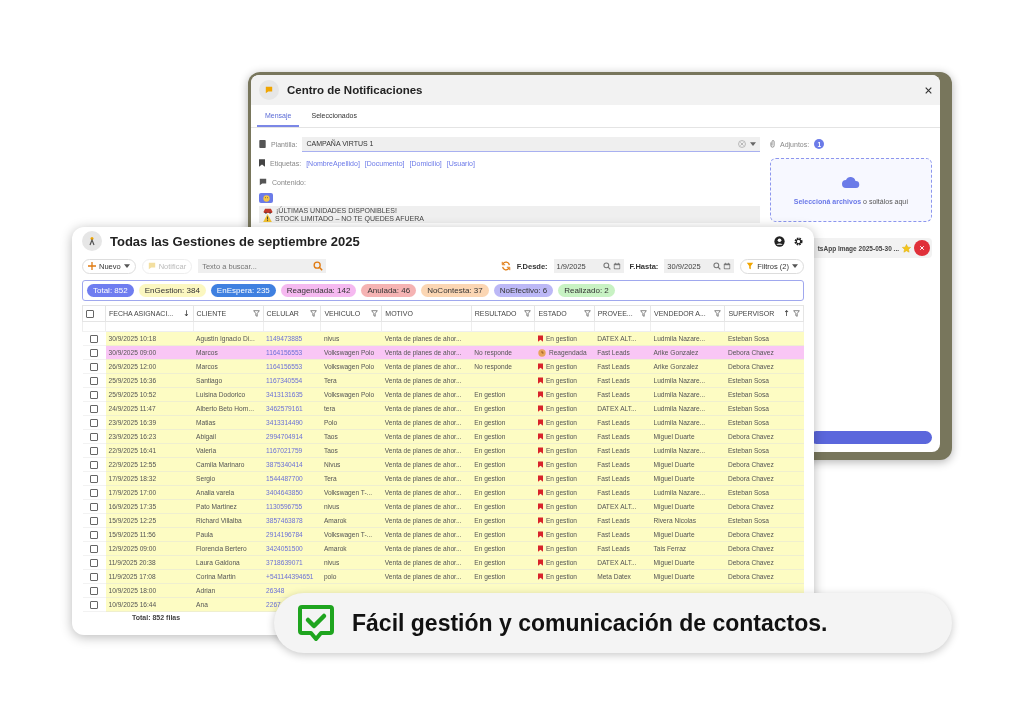  Describe the element at coordinates (235, 241) in the screenshot. I see `window-title: Todas las Gestiones de septiembre 2025` at that location.